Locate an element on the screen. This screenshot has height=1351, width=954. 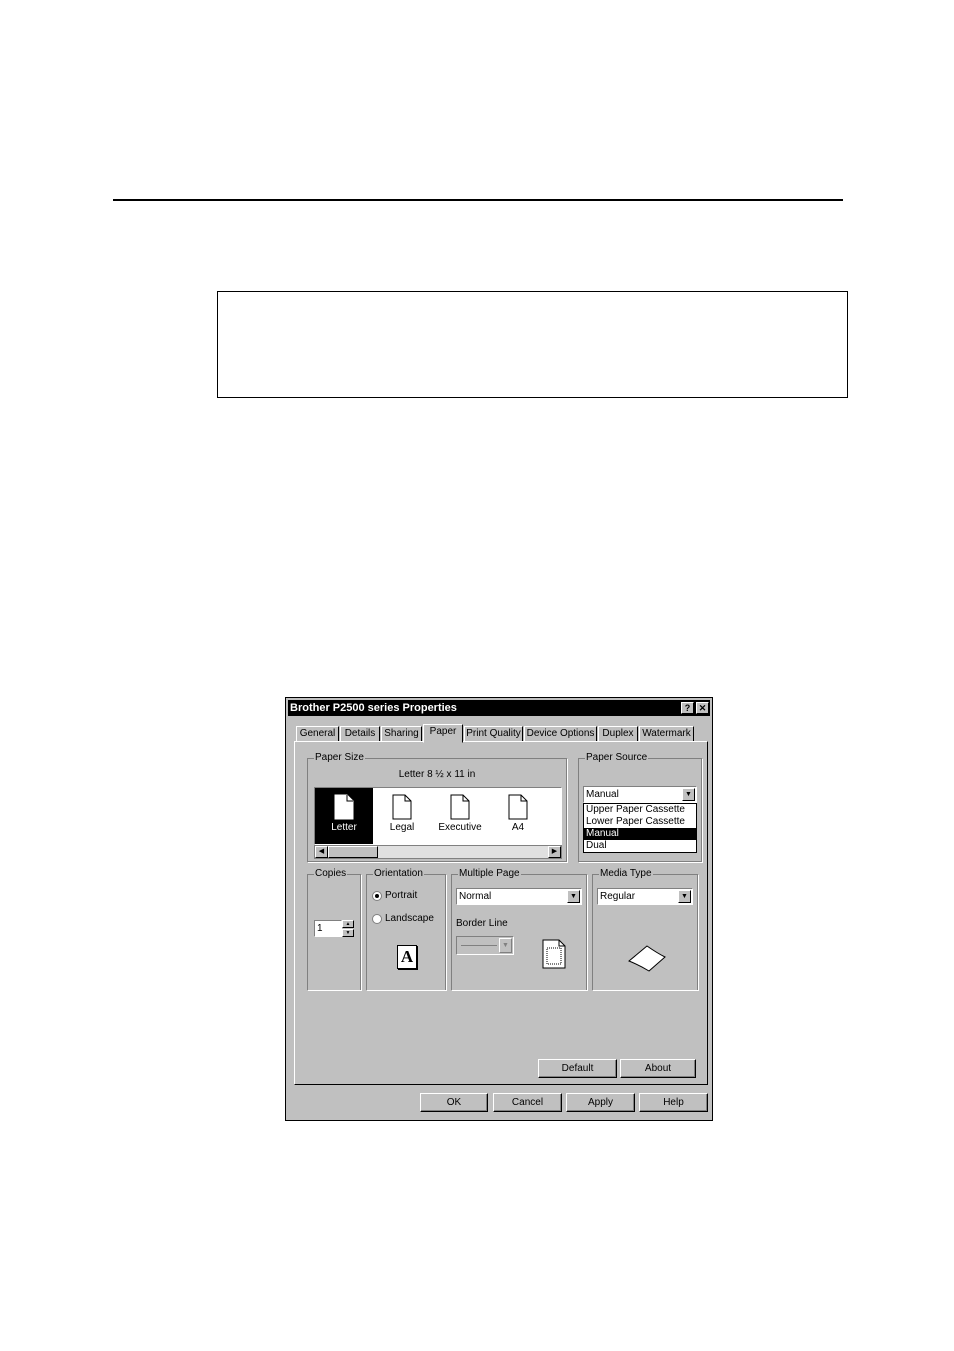
copies-label: Copies is located at coordinates (331, 874).